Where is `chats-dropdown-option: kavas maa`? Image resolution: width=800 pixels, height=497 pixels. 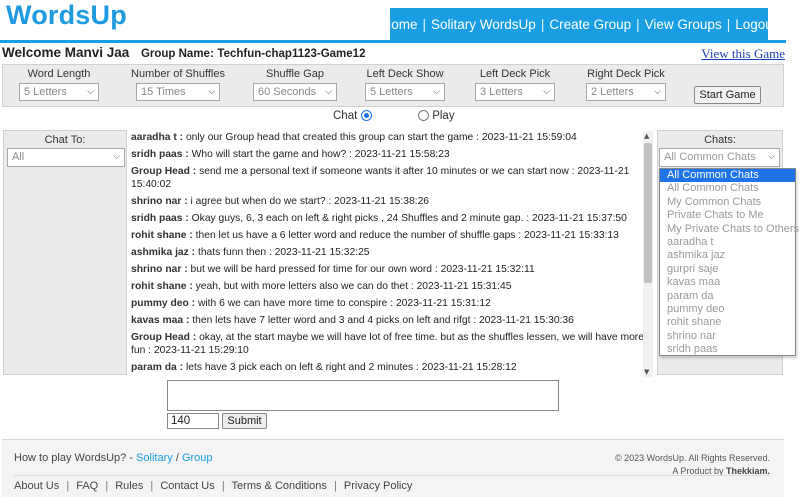
chats-dropdown-option: kavas maa is located at coordinates (727, 282).